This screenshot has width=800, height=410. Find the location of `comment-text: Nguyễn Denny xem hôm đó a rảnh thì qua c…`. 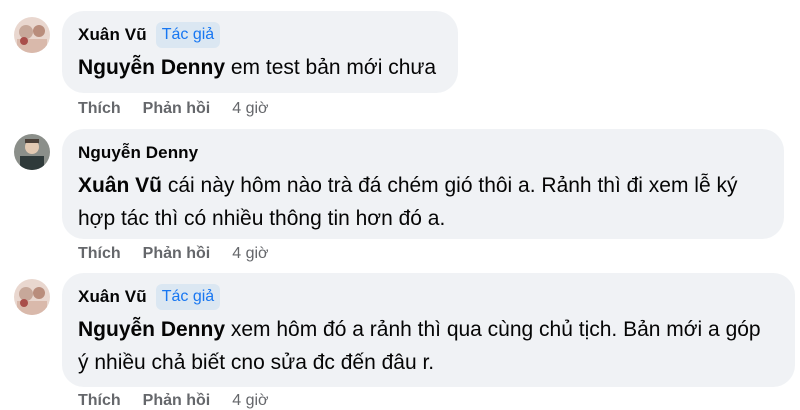

comment-text: Nguyễn Denny xem hôm đó a rảnh thì qua c… is located at coordinates (428, 346).